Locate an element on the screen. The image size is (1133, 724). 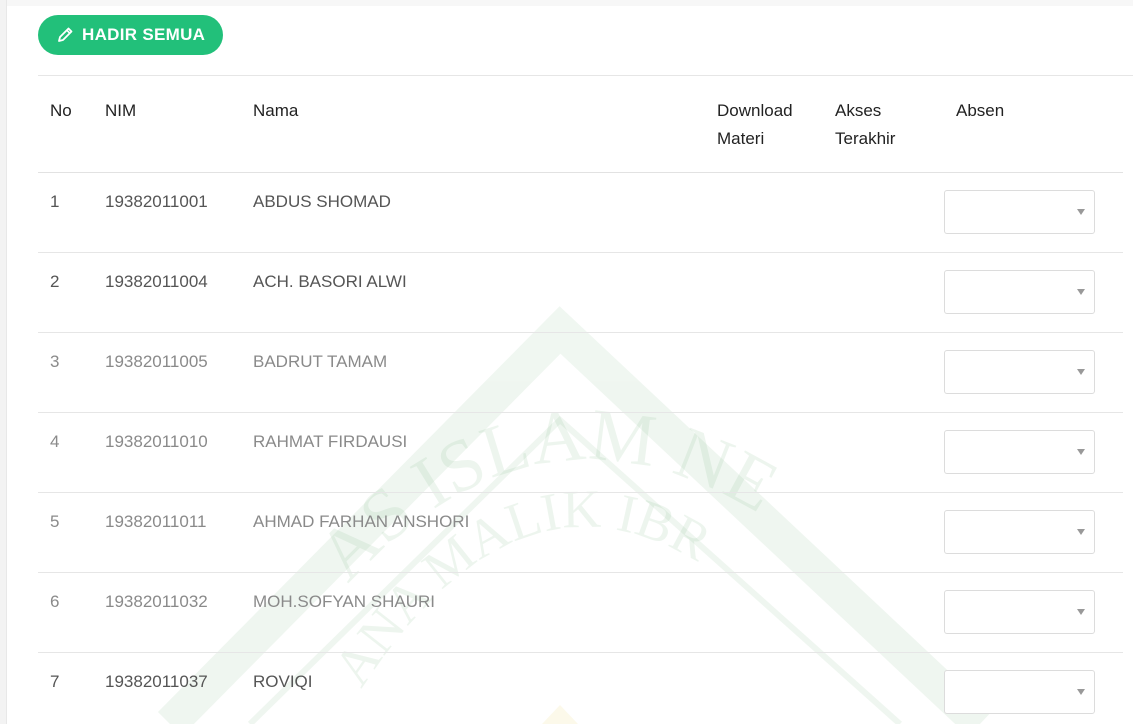
cell-nama: ROVIQI is located at coordinates (473, 688).